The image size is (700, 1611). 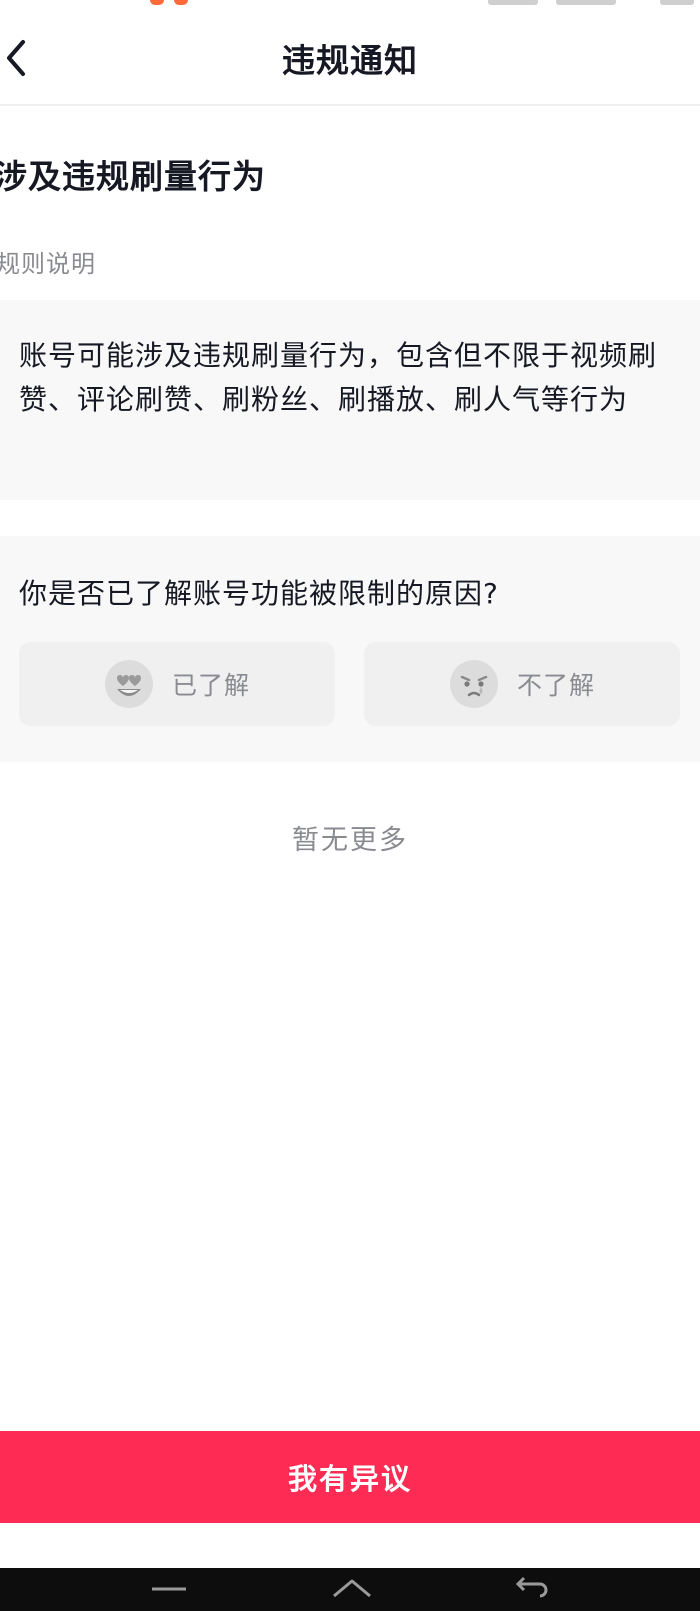 I want to click on battery-icon, so click(x=677, y=2).